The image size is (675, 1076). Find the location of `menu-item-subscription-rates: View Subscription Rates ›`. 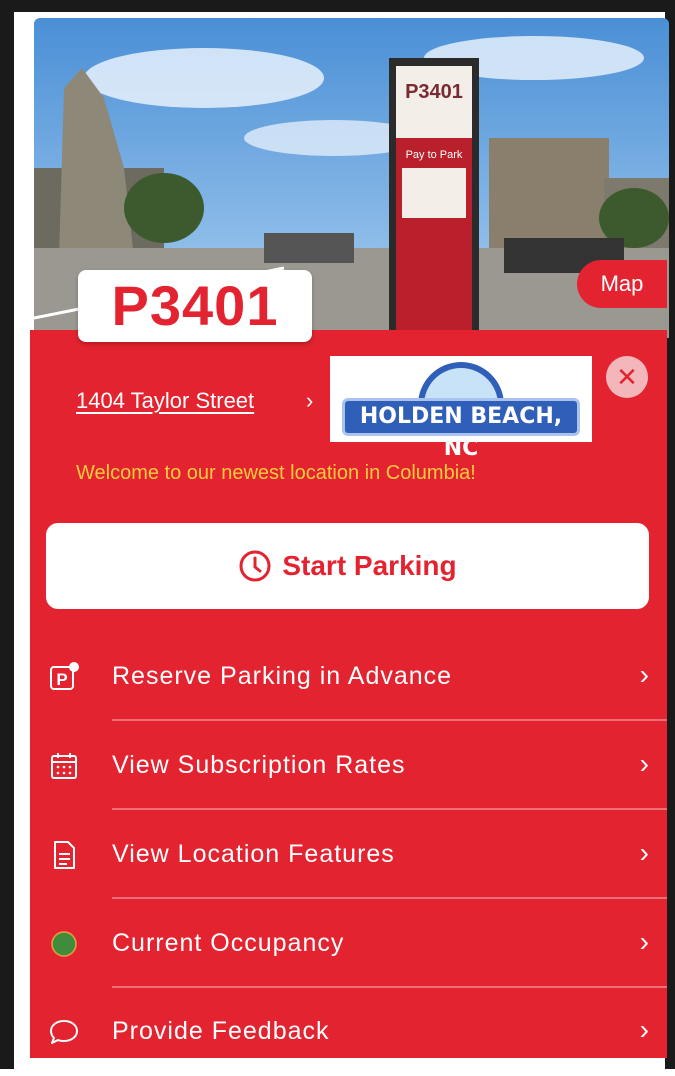

menu-item-subscription-rates: View Subscription Rates › is located at coordinates (348, 766).